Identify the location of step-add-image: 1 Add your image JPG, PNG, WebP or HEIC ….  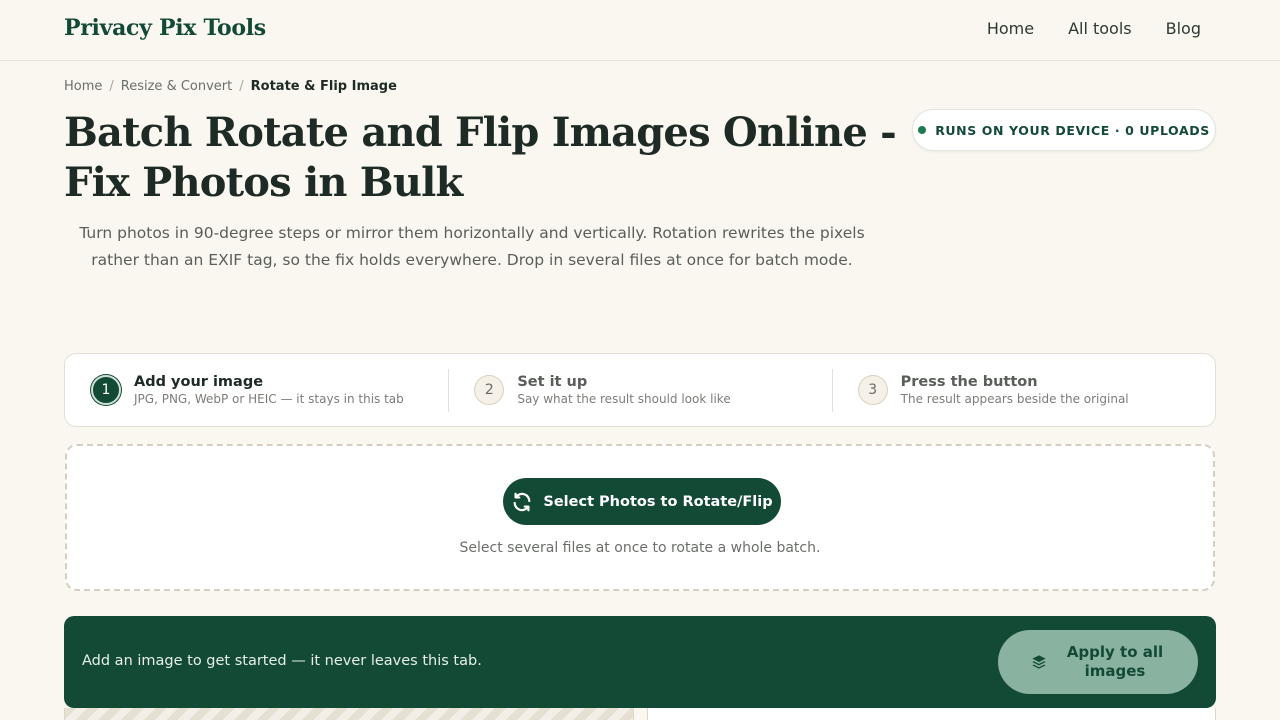
(256, 390).